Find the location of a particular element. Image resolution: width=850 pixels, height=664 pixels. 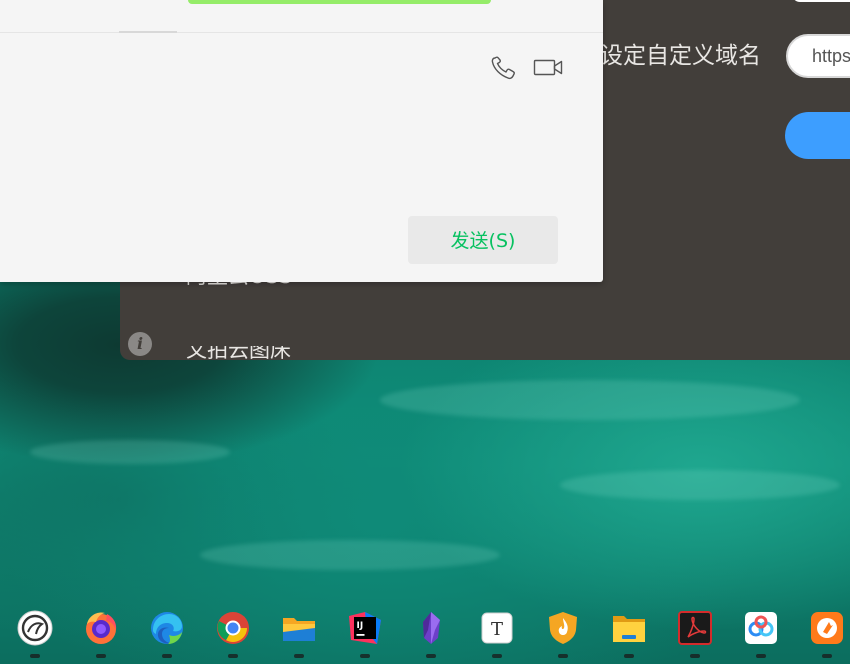

svg-text: T is located at coordinates (497, 629).